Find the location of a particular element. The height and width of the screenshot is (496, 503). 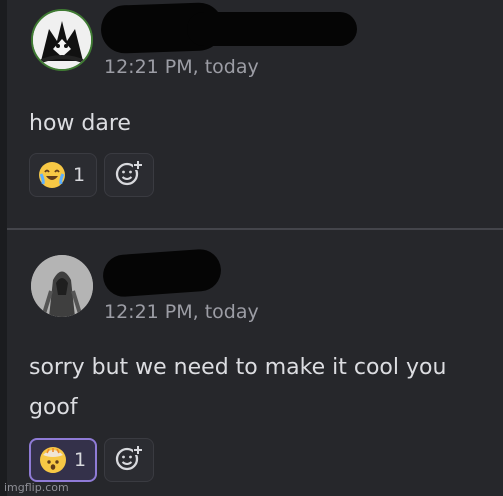

message-divider is located at coordinates (255, 229).